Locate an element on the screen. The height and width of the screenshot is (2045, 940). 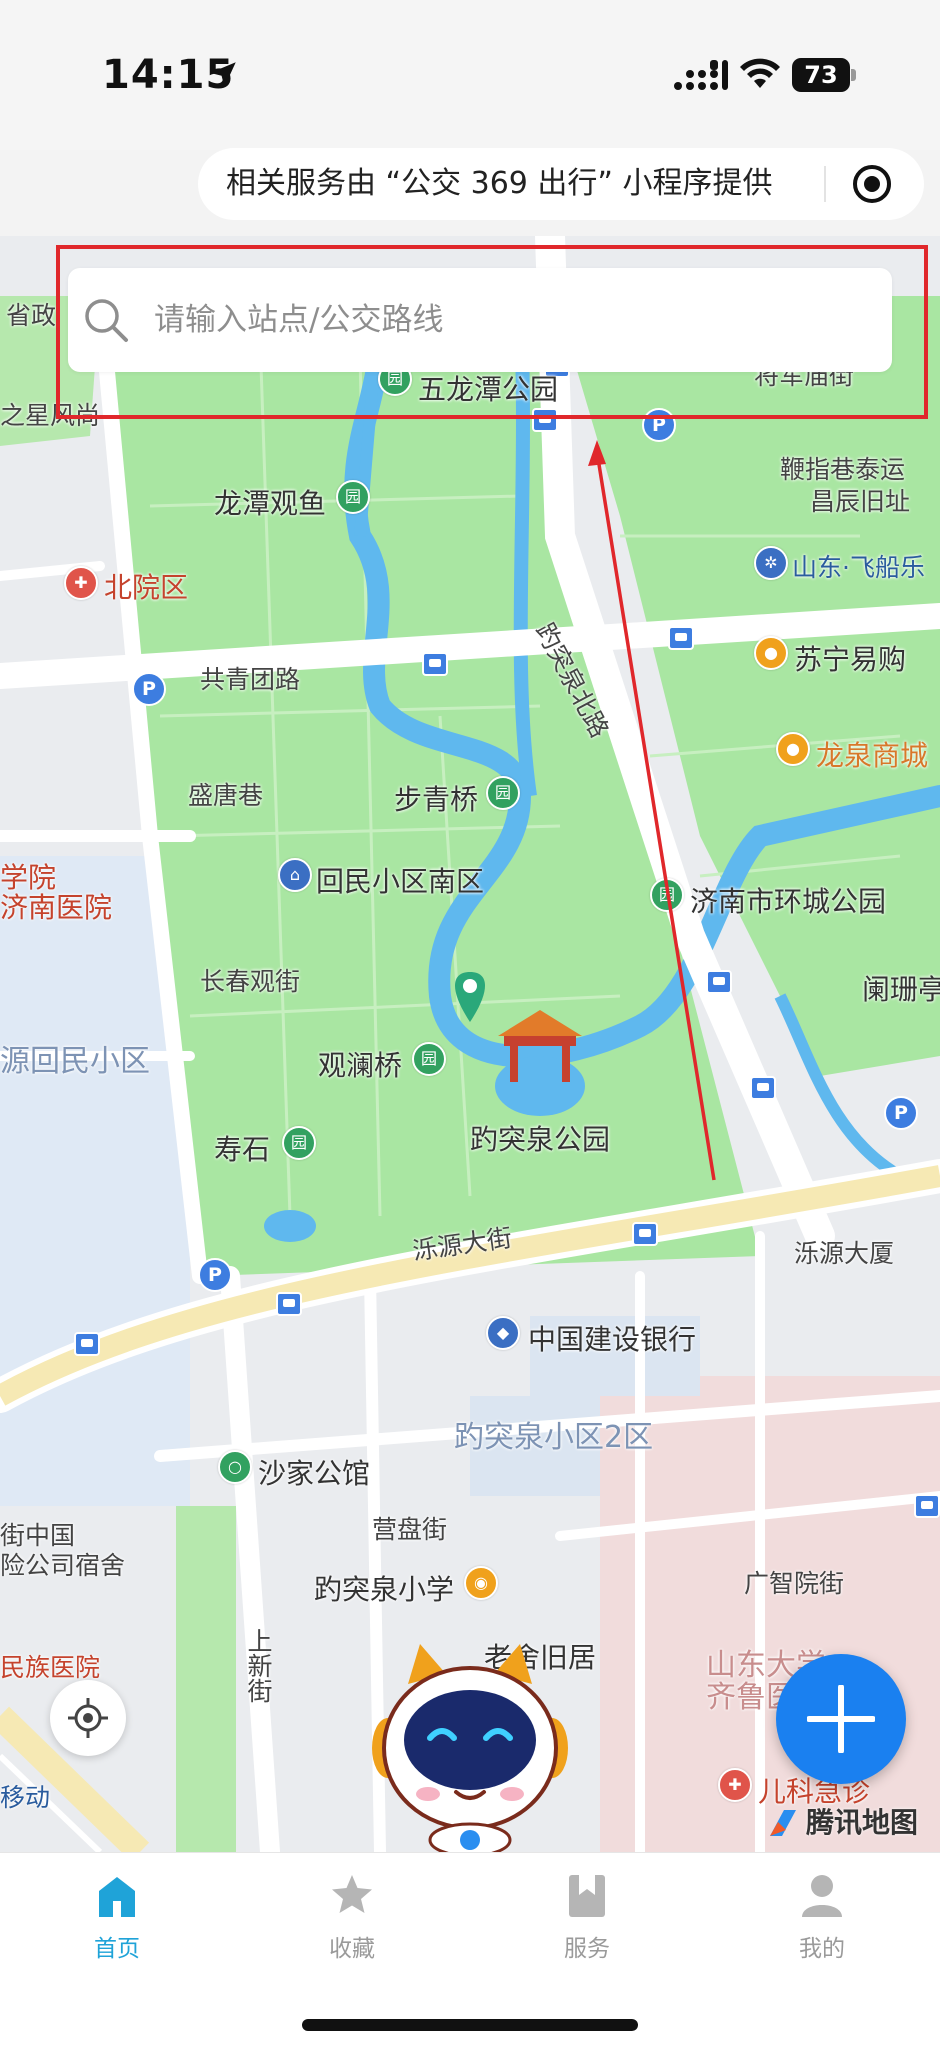
map-label: 山东·飞船乐 is located at coordinates (858, 567).